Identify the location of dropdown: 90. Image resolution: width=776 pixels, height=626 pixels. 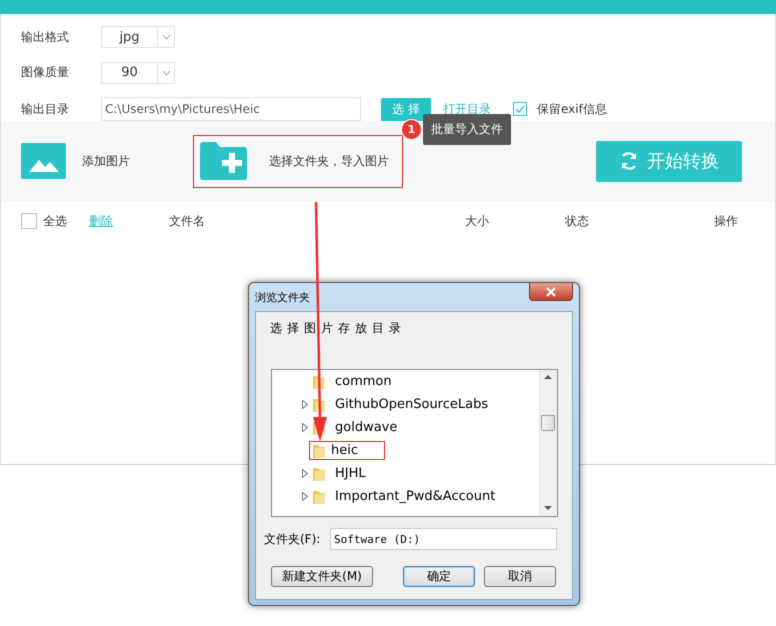
(138, 73).